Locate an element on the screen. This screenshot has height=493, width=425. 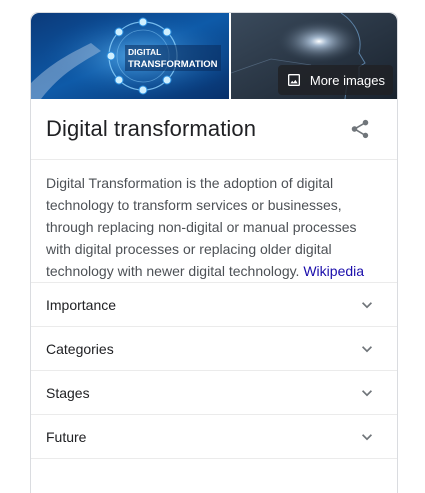
section-label: Categories is located at coordinates (80, 348).